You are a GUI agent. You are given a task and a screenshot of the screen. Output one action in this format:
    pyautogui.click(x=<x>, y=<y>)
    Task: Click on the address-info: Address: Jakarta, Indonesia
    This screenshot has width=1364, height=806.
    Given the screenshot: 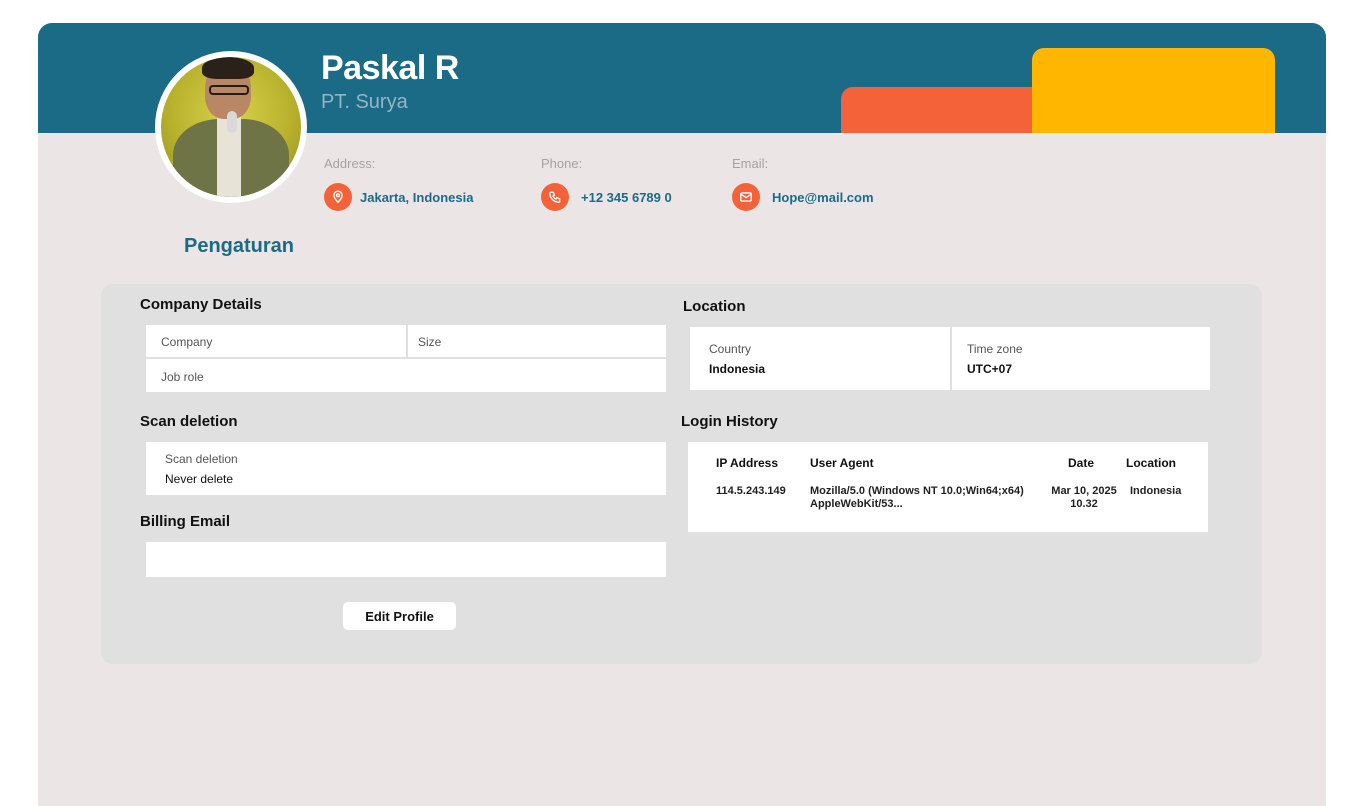 What is the action you would take?
    pyautogui.click(x=398, y=183)
    